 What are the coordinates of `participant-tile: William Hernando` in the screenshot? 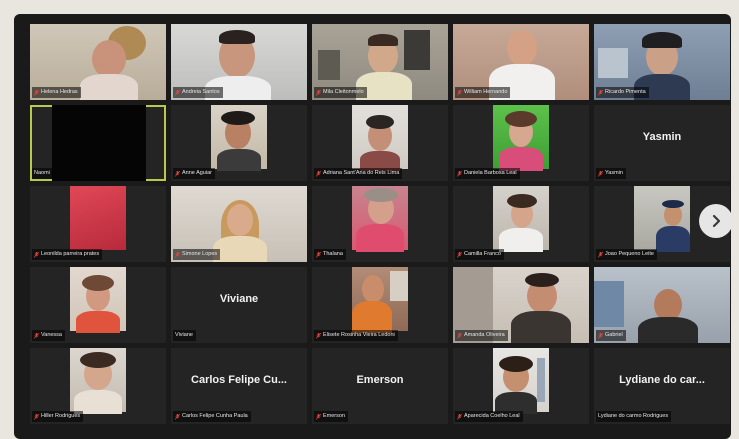 It's located at (521, 62).